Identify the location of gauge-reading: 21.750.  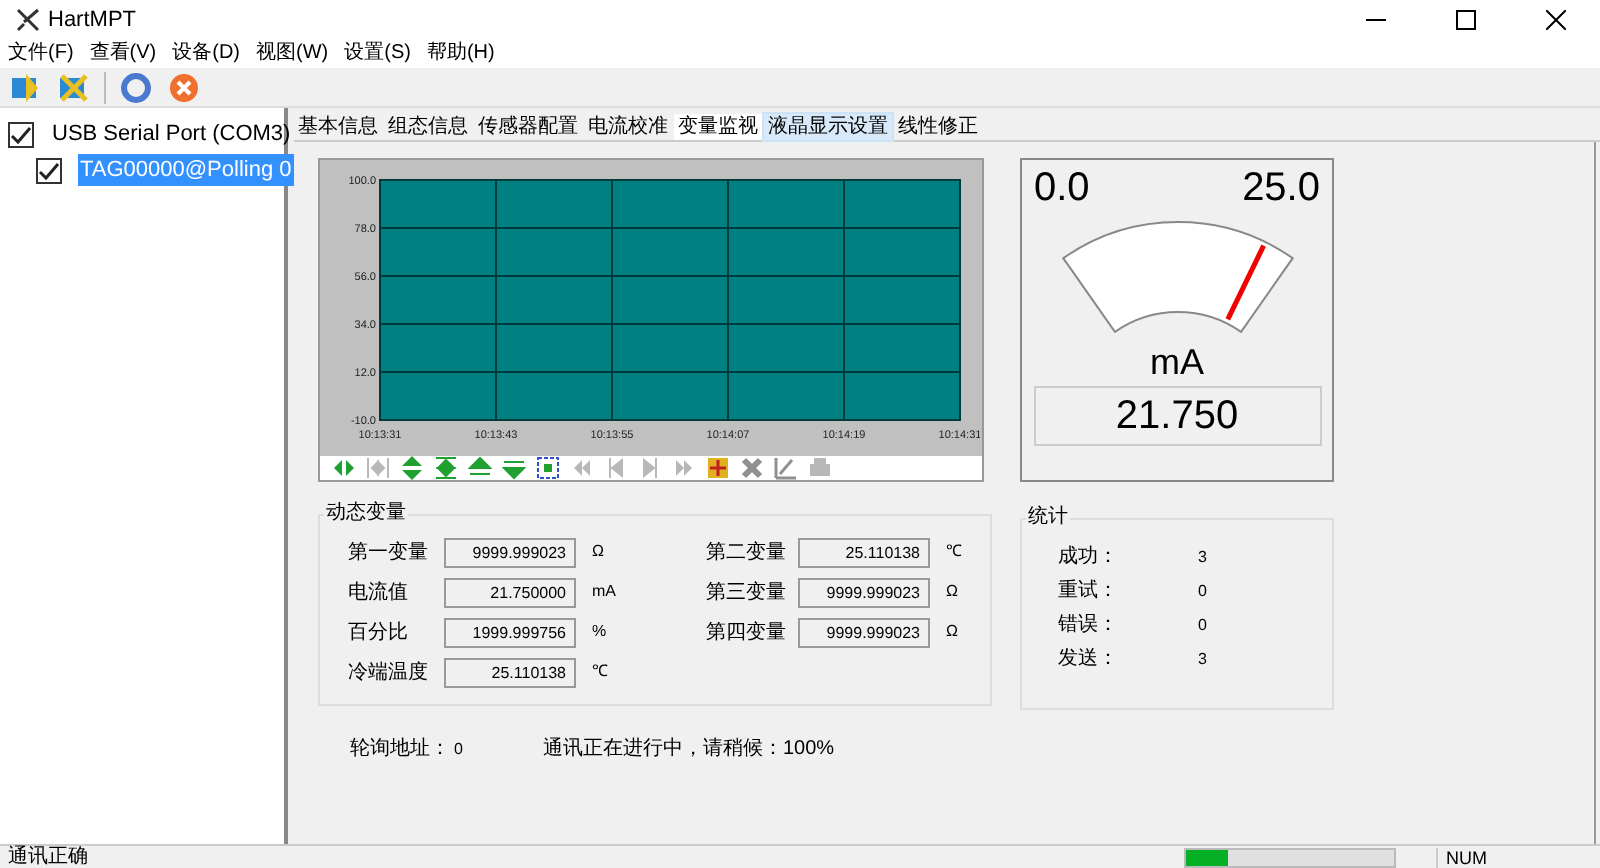
(1177, 416).